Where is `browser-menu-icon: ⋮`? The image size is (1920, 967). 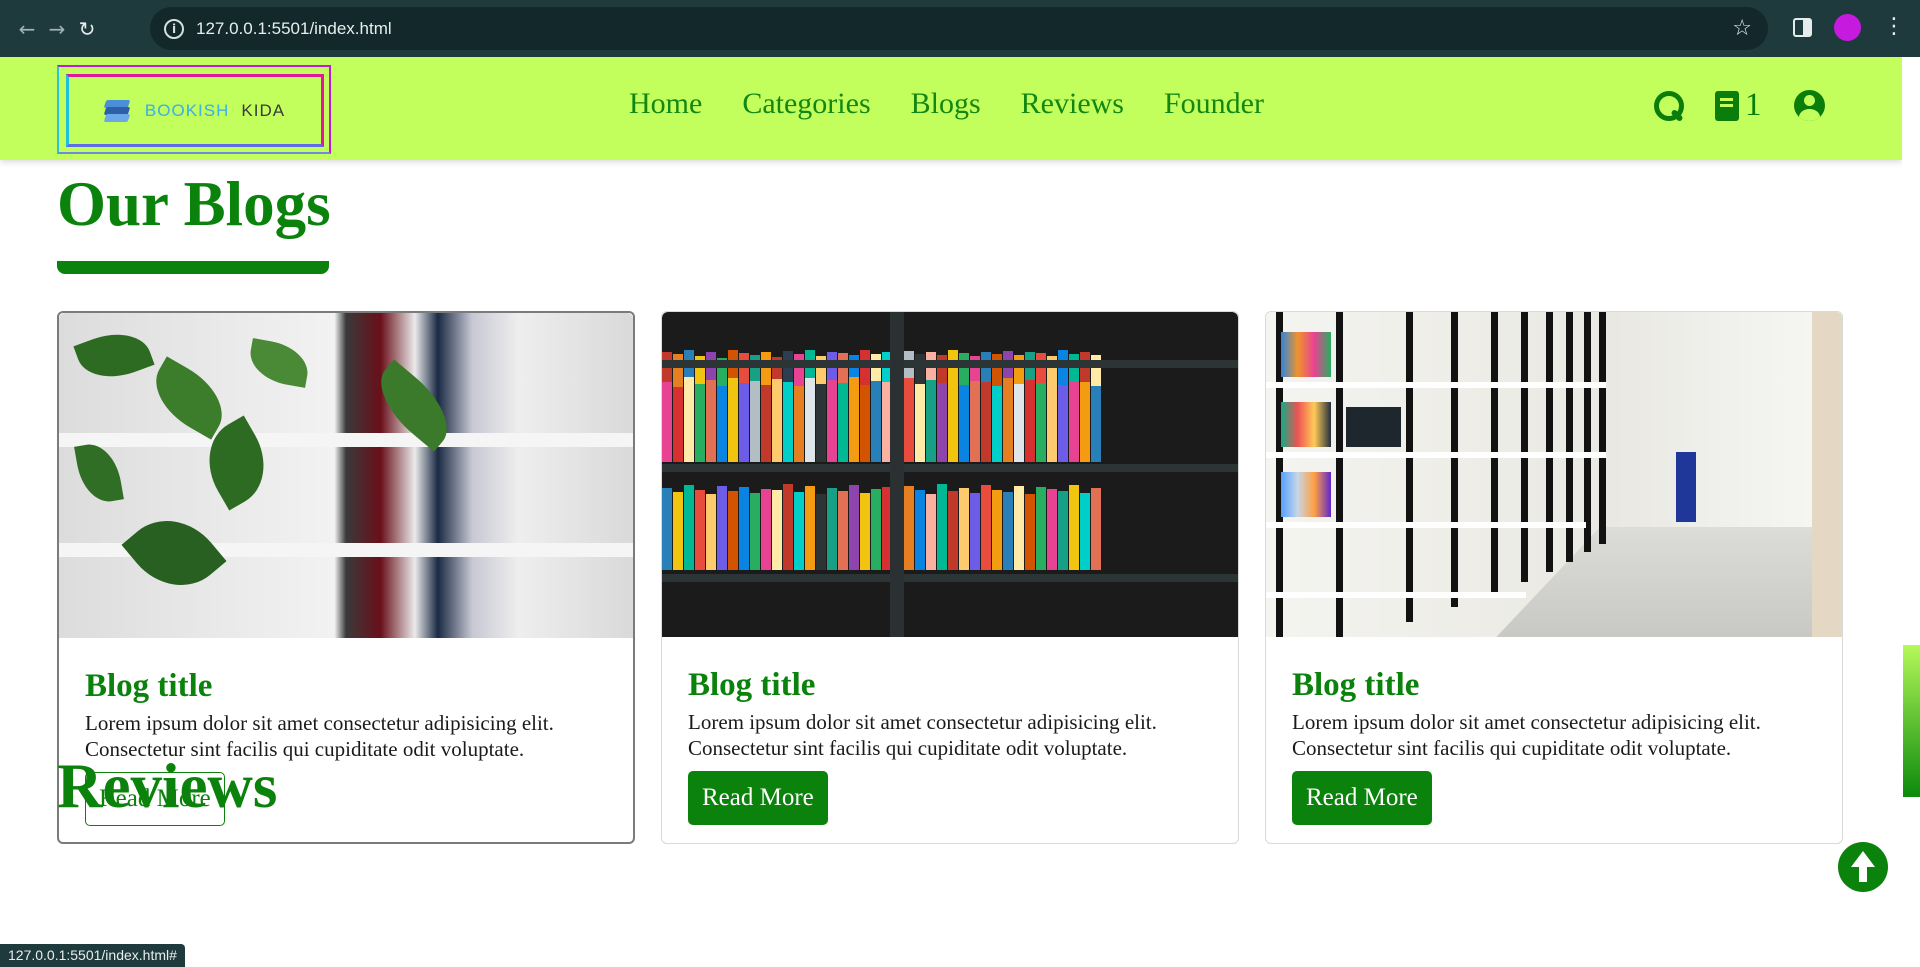 browser-menu-icon: ⋮ is located at coordinates (1894, 27).